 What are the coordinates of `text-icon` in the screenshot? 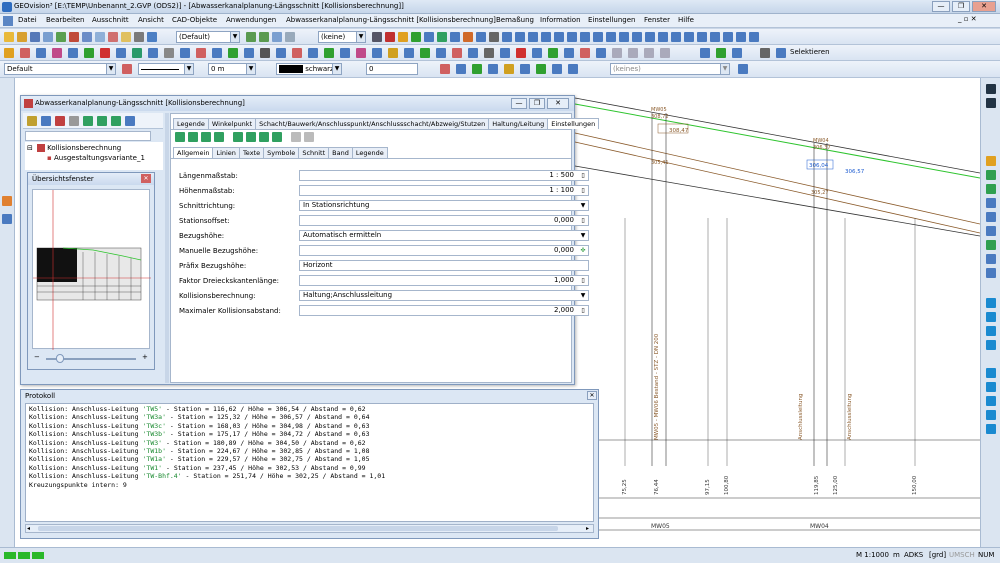 It's located at (249, 53).